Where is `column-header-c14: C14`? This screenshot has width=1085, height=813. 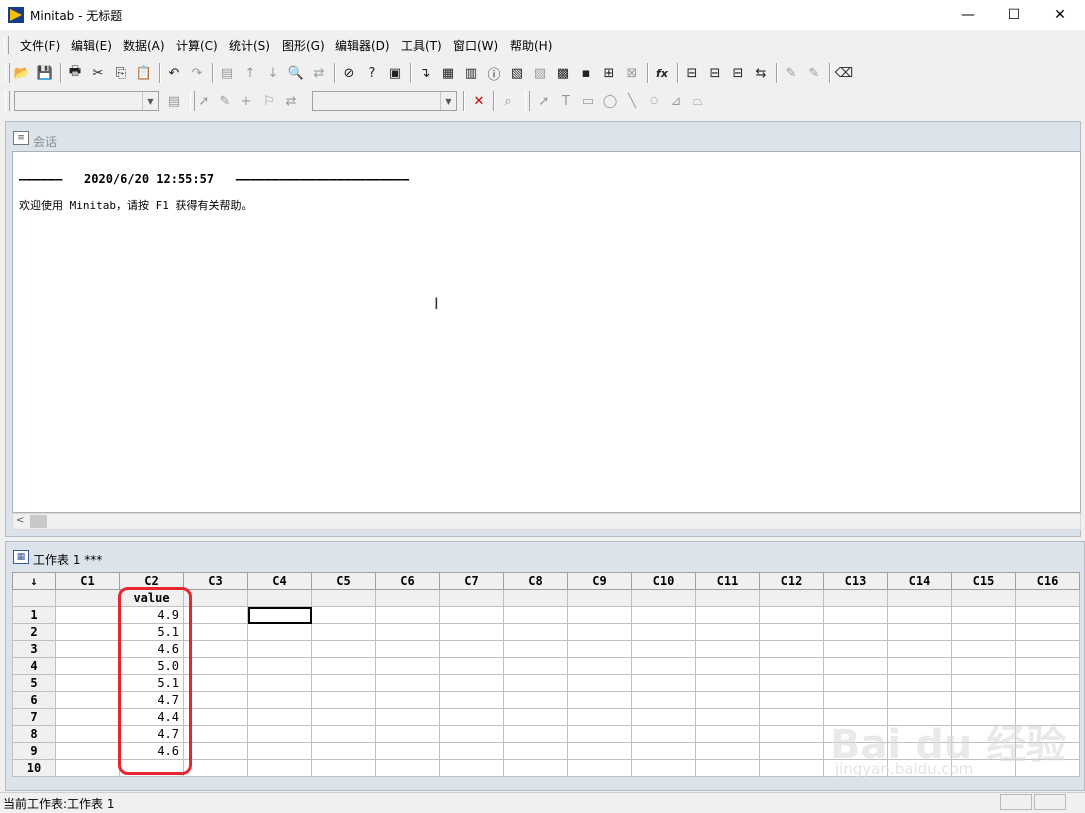
column-header-c14: C14 is located at coordinates (919, 581).